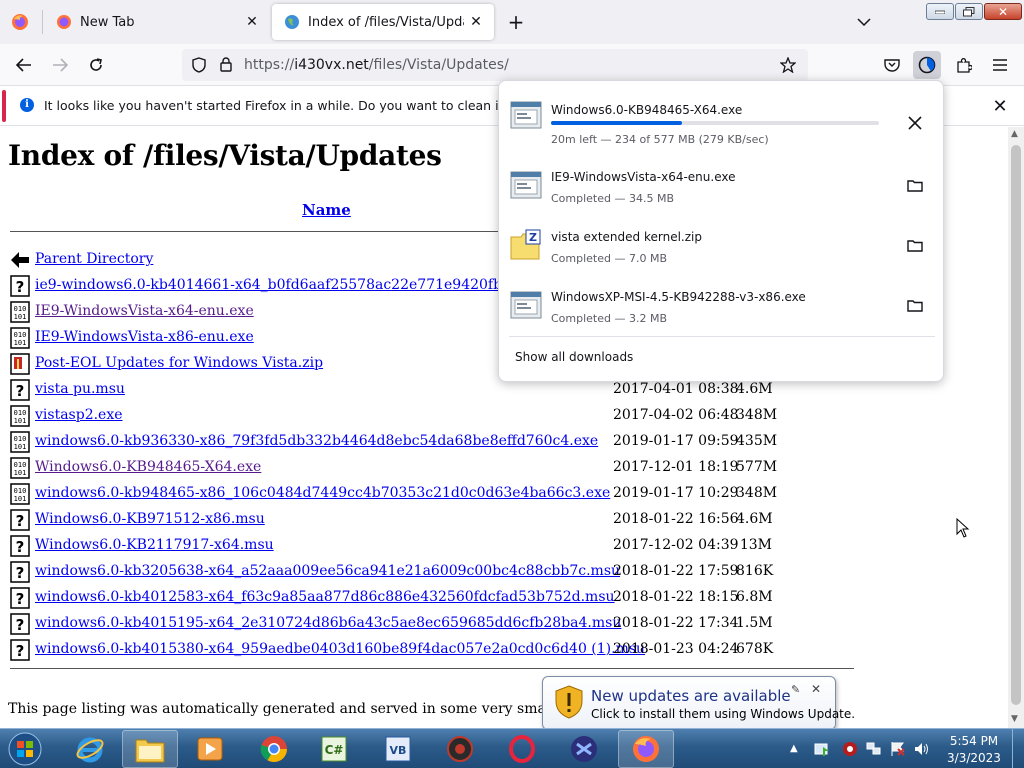  I want to click on extensions-button, so click(964, 65).